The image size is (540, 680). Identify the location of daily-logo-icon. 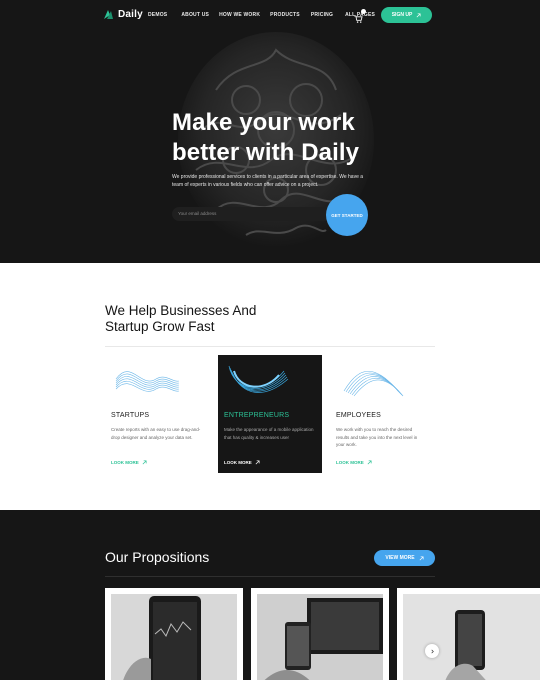
(108, 14).